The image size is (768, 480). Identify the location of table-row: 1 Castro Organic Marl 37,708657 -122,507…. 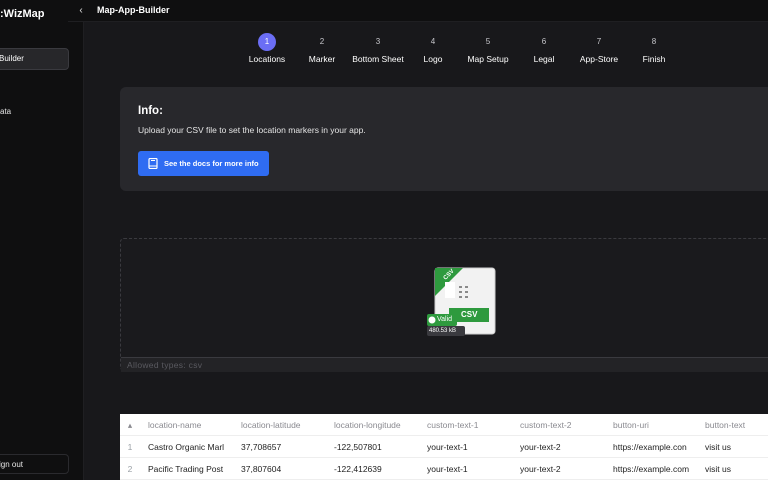
(444, 447).